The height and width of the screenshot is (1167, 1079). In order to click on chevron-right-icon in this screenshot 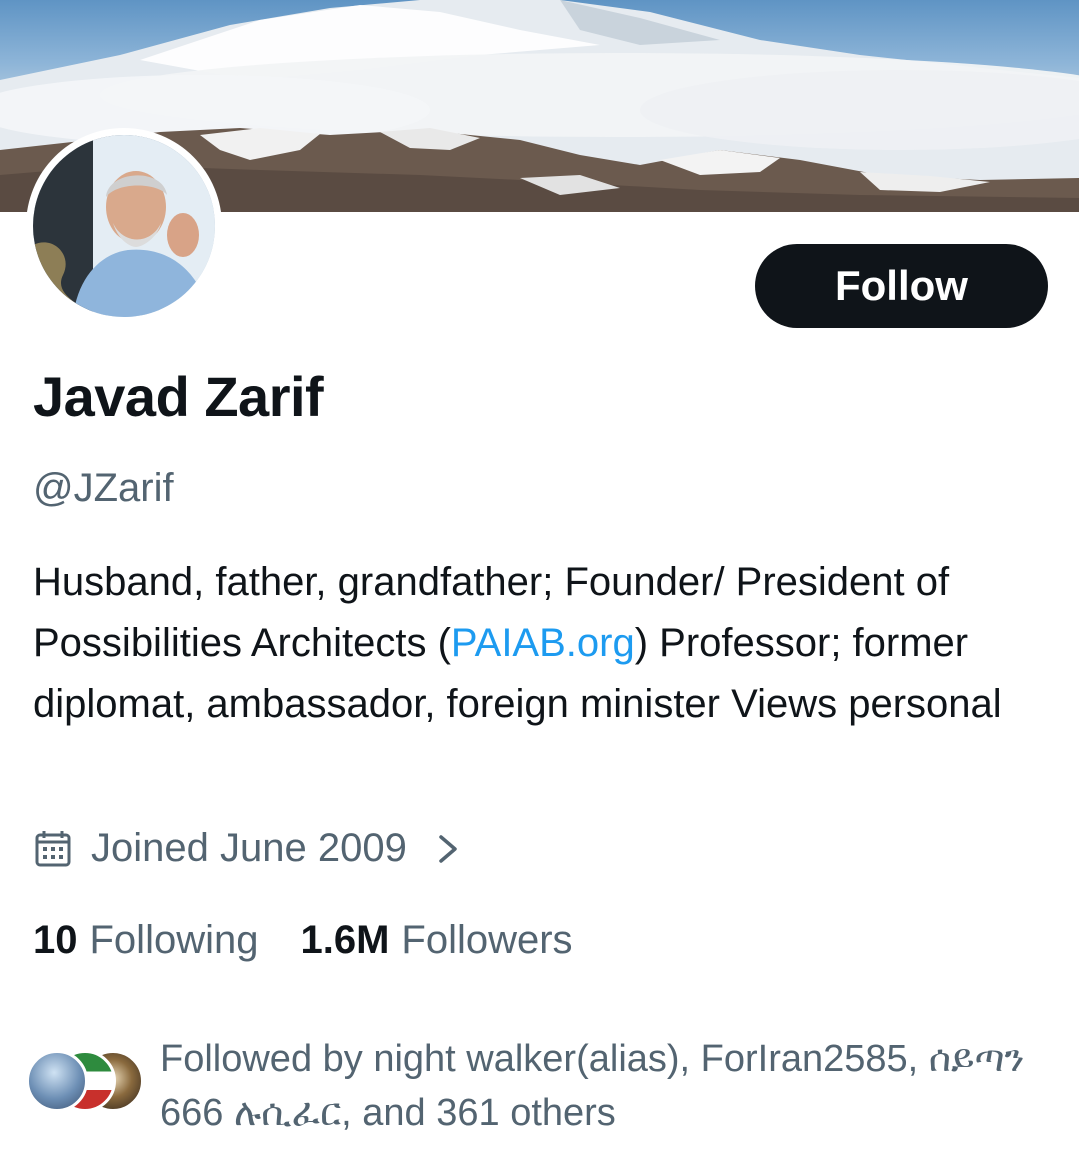, I will do `click(448, 849)`.